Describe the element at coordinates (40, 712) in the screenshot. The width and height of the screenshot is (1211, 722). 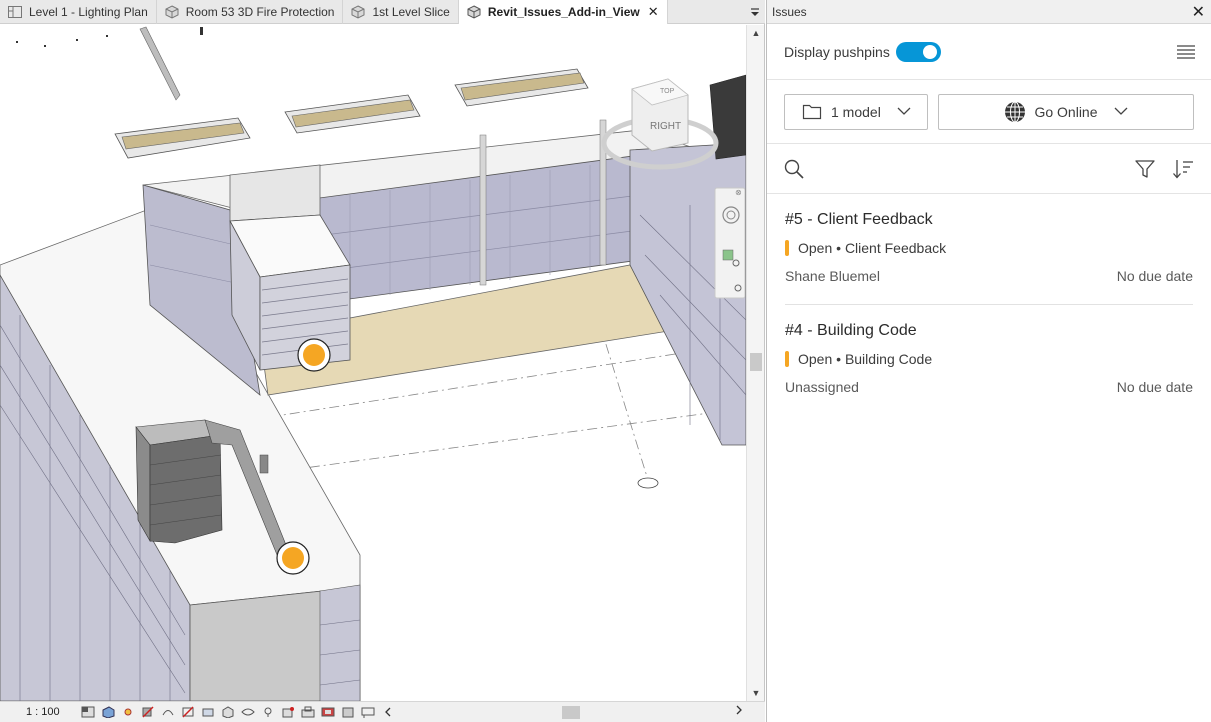
I see `view-scale: 1 : 100` at that location.